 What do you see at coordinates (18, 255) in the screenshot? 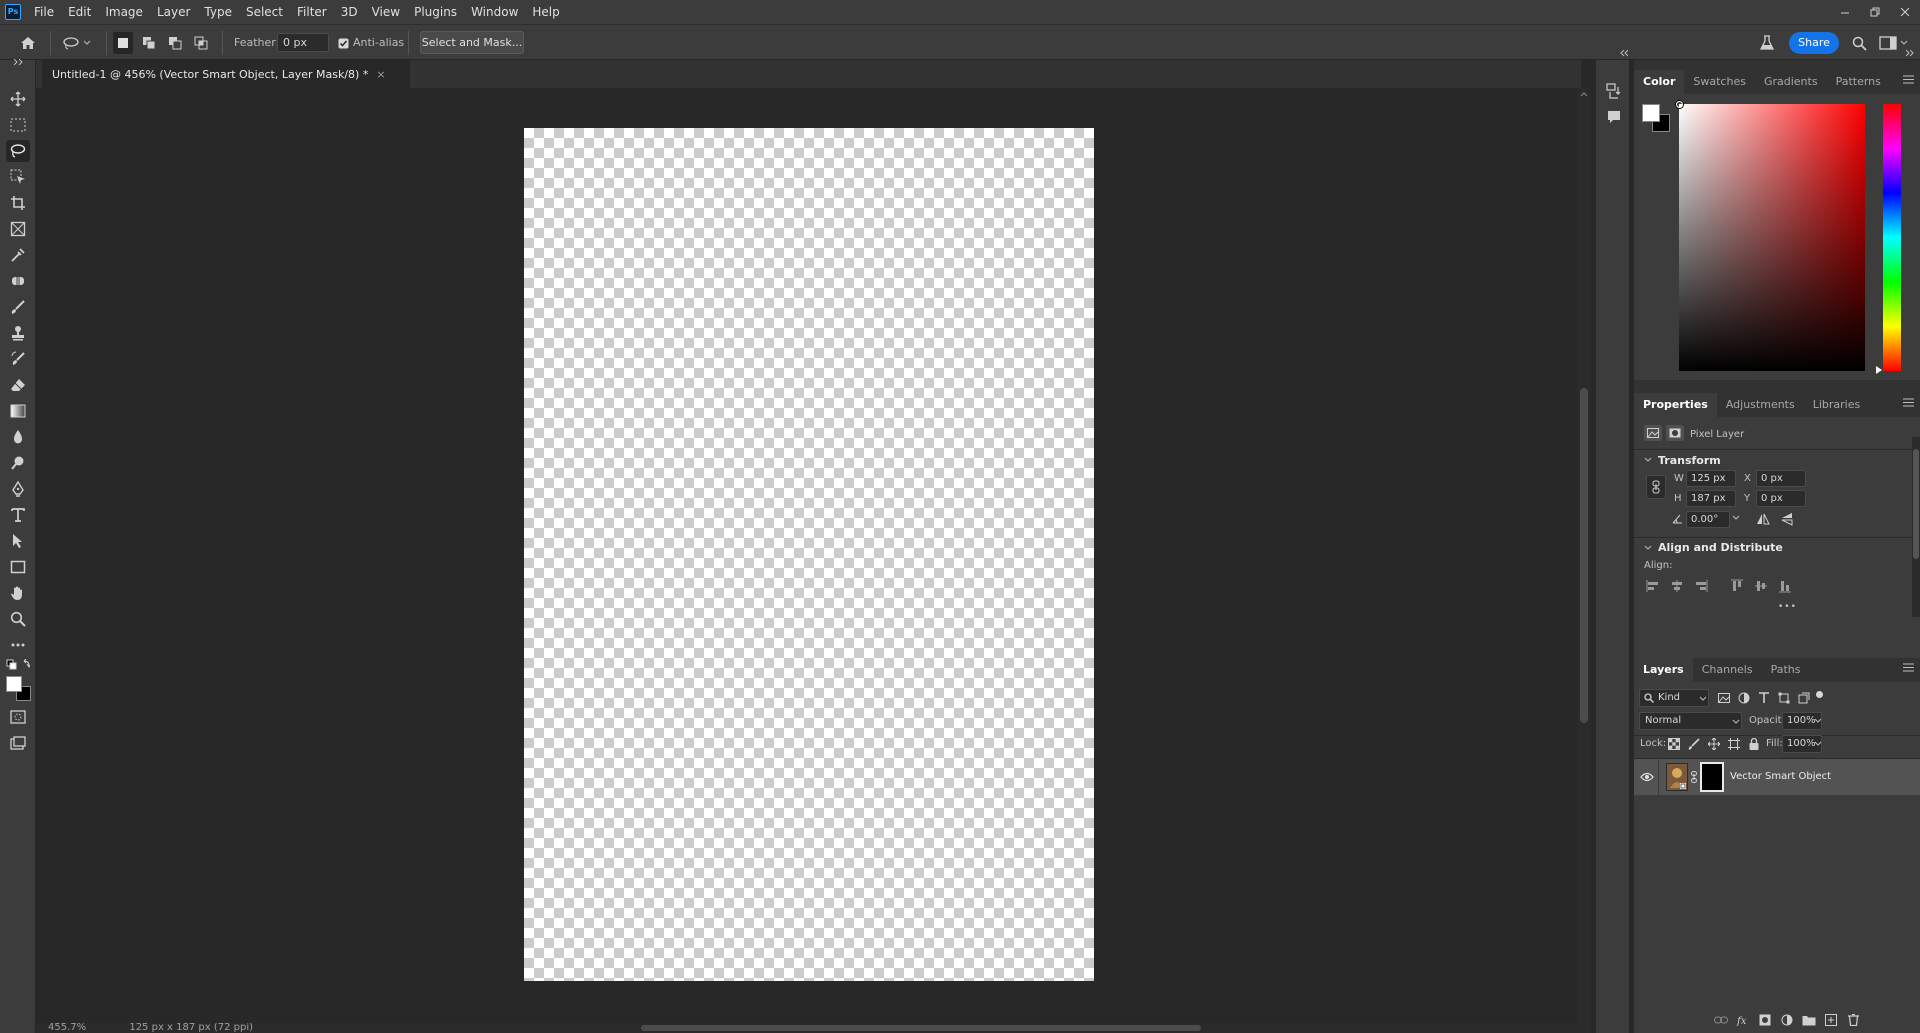
I see `eyedropper-tool-icon` at bounding box center [18, 255].